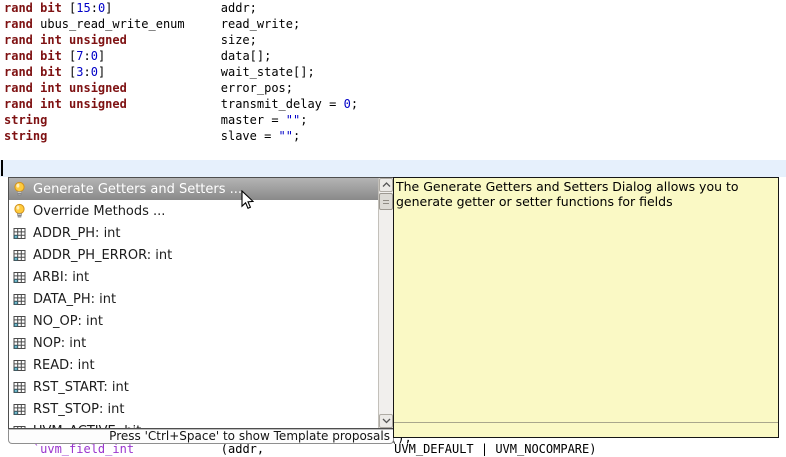 This screenshot has height=457, width=786. What do you see at coordinates (83, 8) in the screenshot?
I see `code-token: 15` at bounding box center [83, 8].